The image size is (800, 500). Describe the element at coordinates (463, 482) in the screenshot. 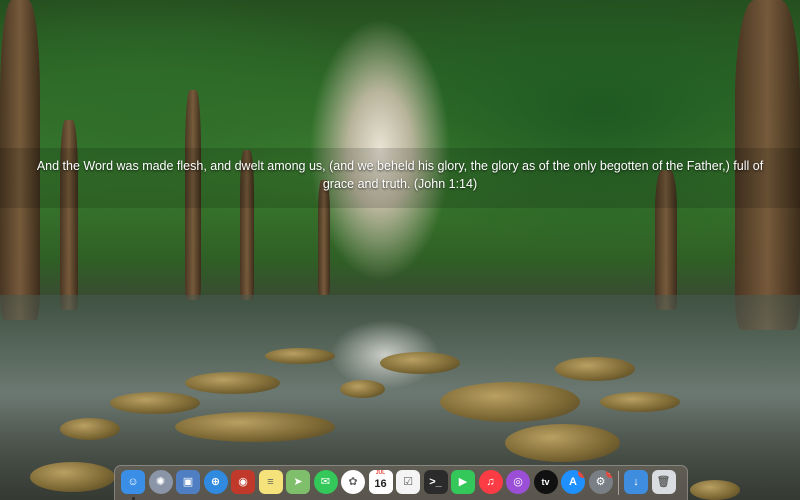

I see `facetime-icon: ▶` at that location.